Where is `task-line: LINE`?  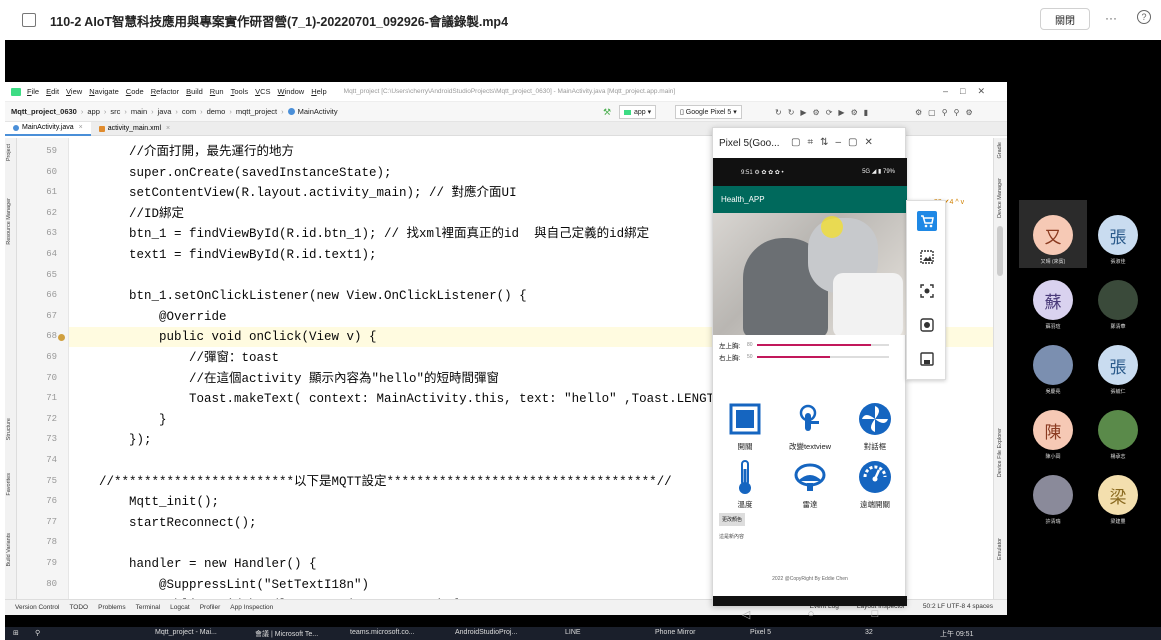 task-line: LINE is located at coordinates (573, 632).